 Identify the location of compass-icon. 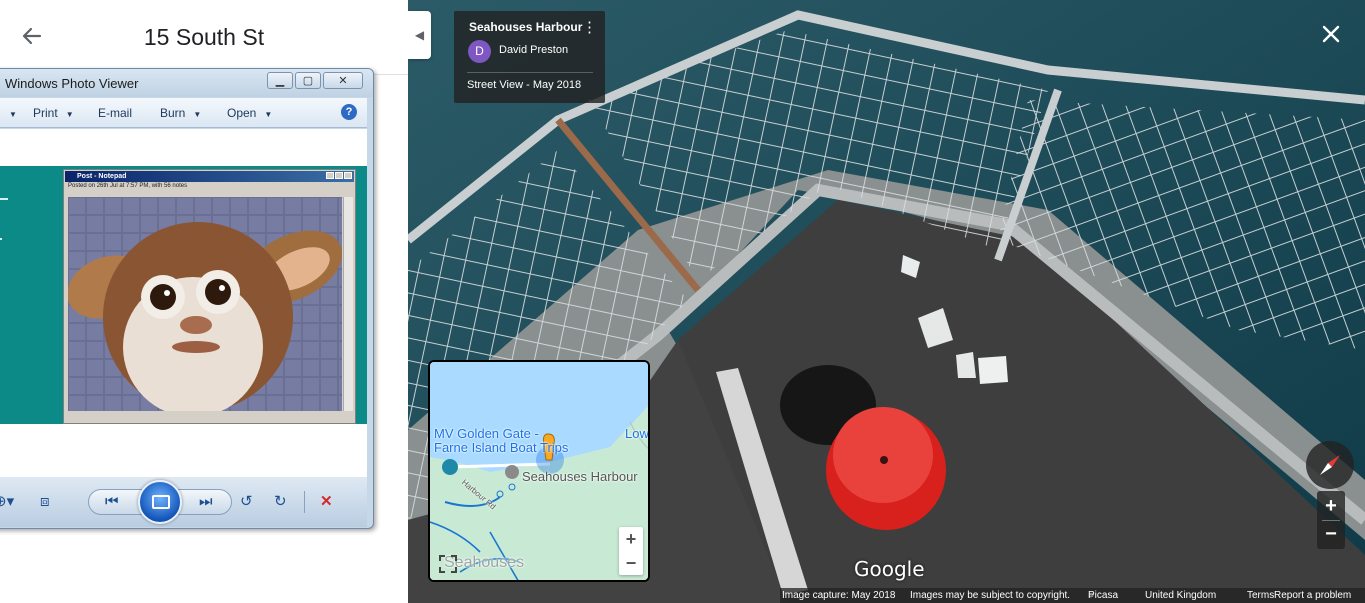
(1330, 465).